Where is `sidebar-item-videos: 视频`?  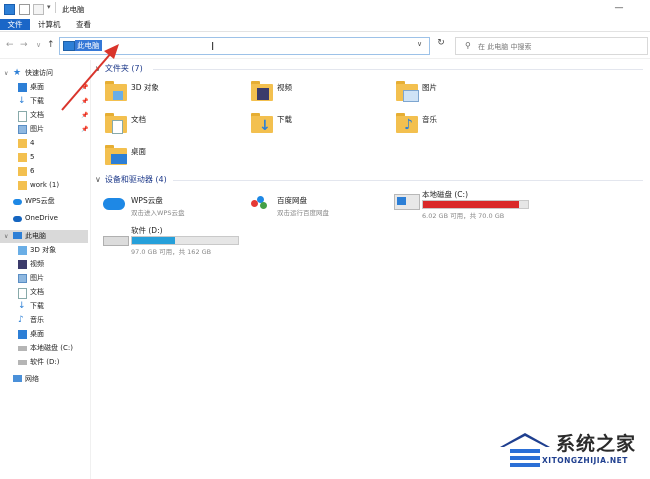 sidebar-item-videos: 视频 is located at coordinates (44, 264).